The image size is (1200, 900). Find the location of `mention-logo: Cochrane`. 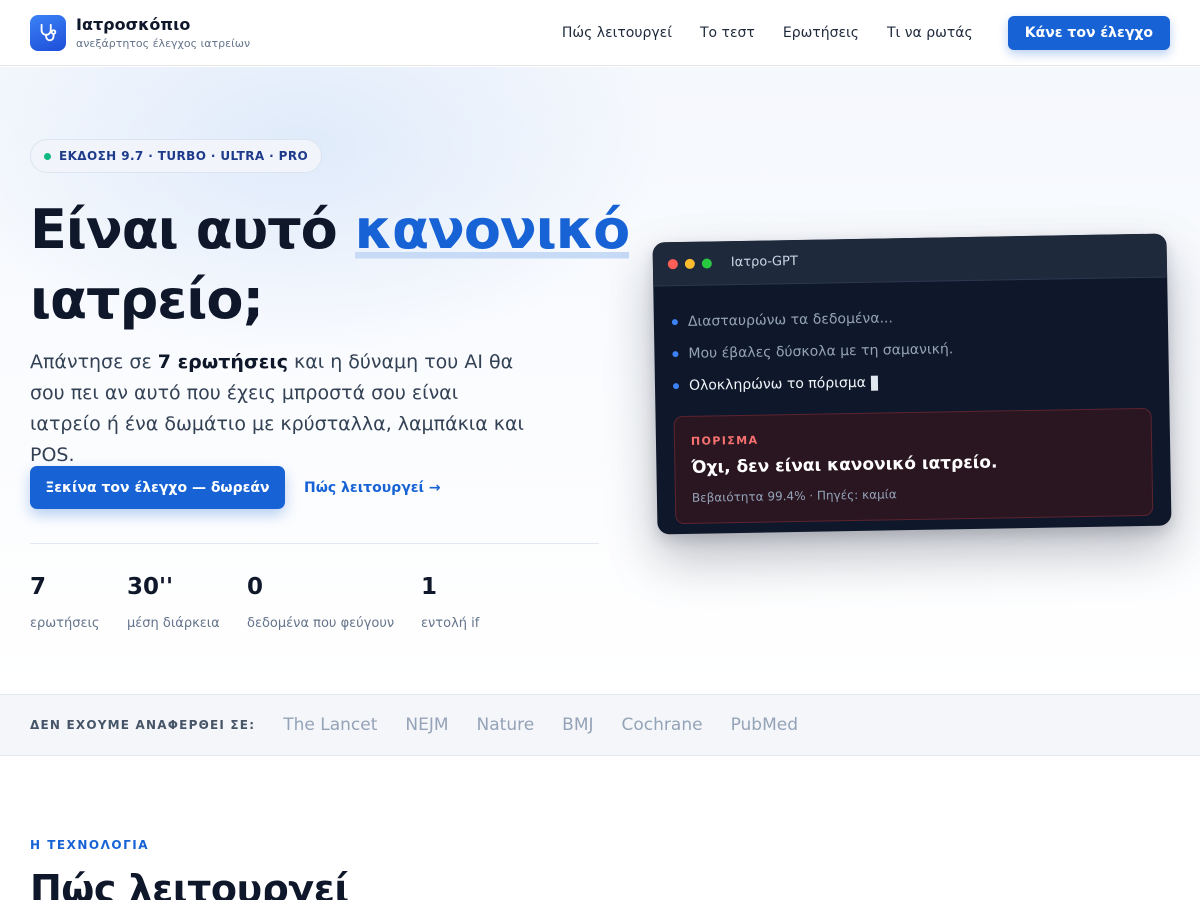

mention-logo: Cochrane is located at coordinates (662, 725).